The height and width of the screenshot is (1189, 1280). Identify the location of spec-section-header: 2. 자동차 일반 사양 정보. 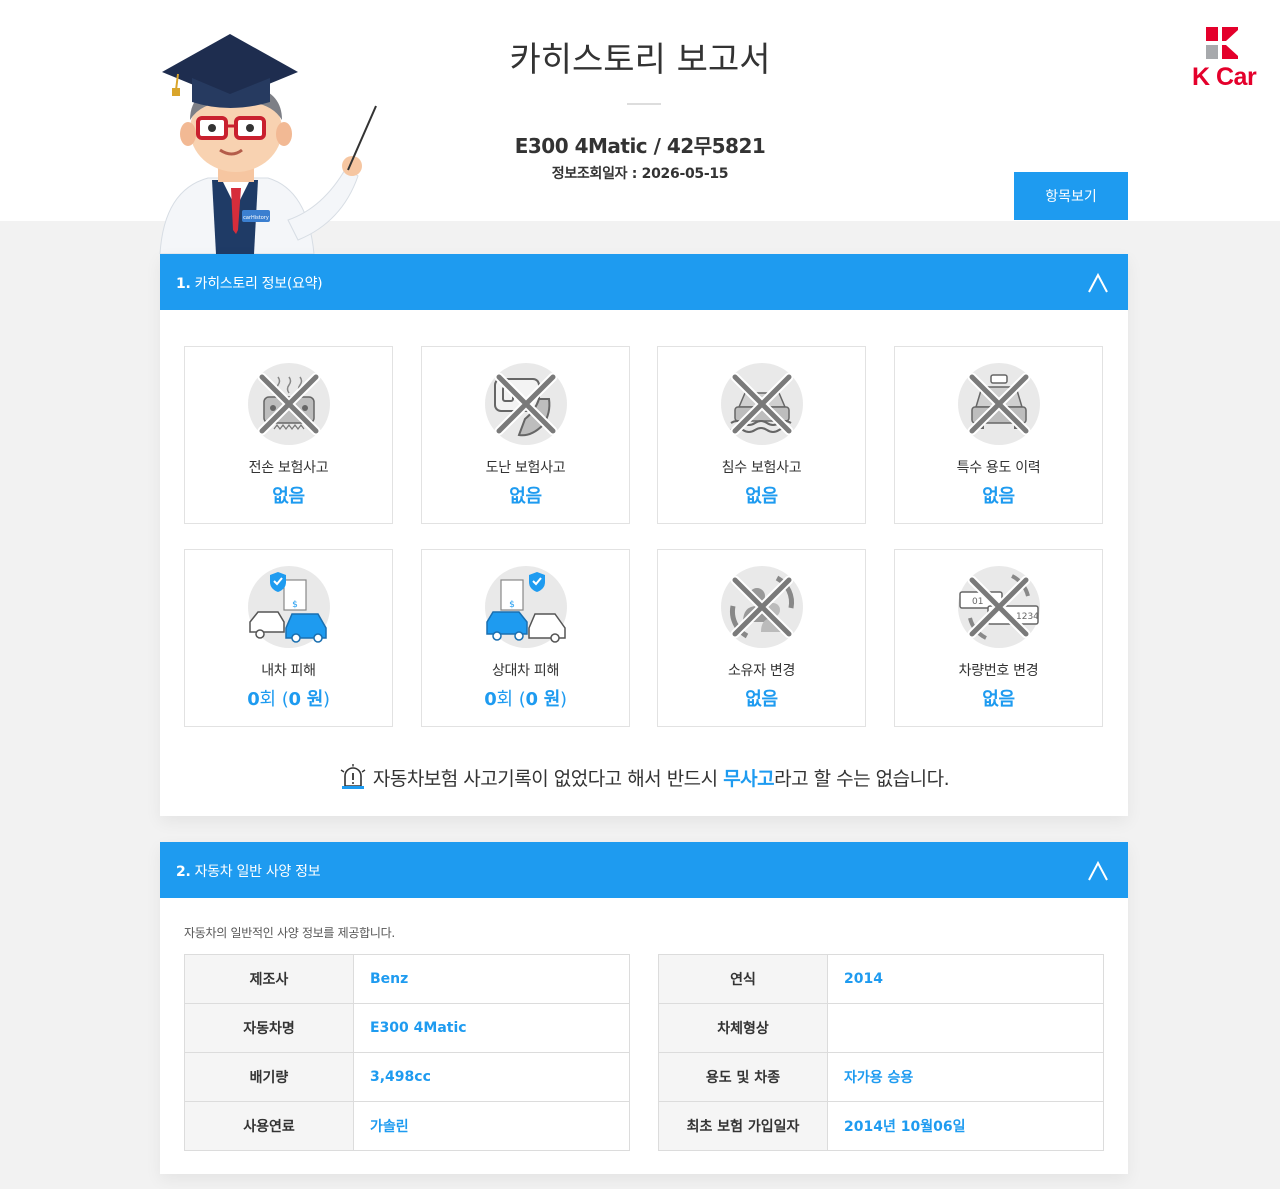
(644, 870).